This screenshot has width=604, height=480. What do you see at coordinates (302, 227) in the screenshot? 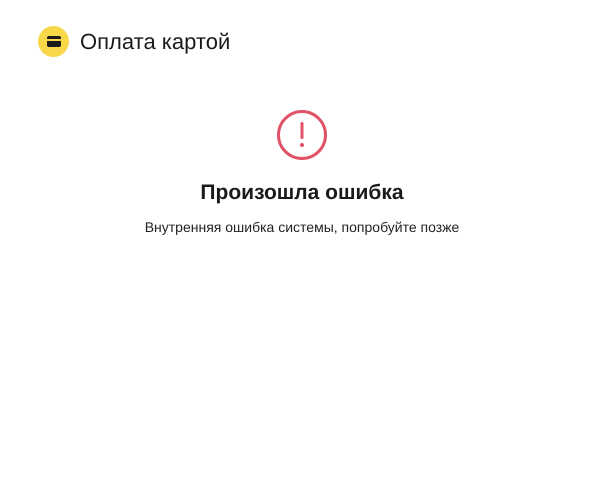
I see `error-message: Внутренняя ошибка системы, попробуйте позже` at bounding box center [302, 227].